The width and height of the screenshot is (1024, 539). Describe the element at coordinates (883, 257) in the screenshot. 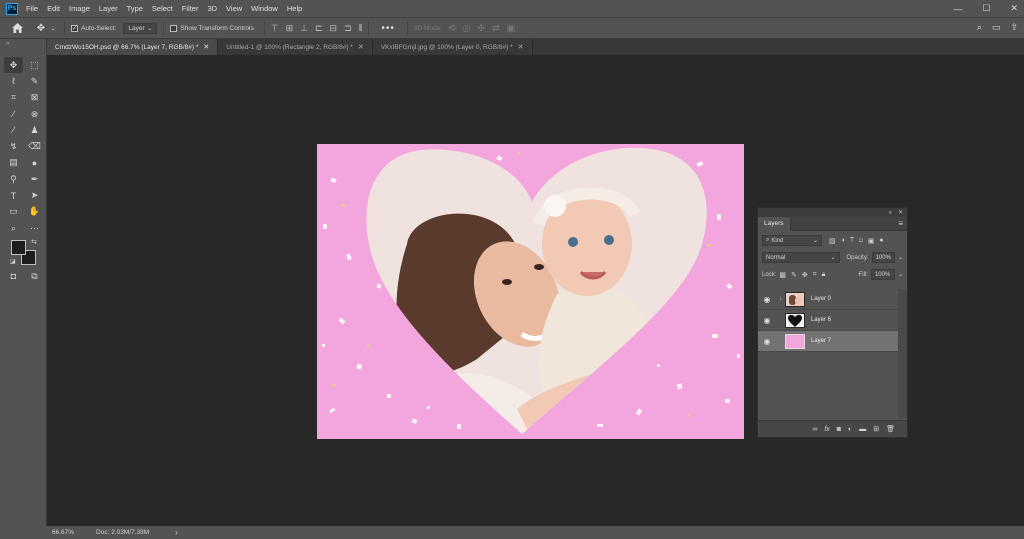

I see `opacity-input: 100%` at that location.